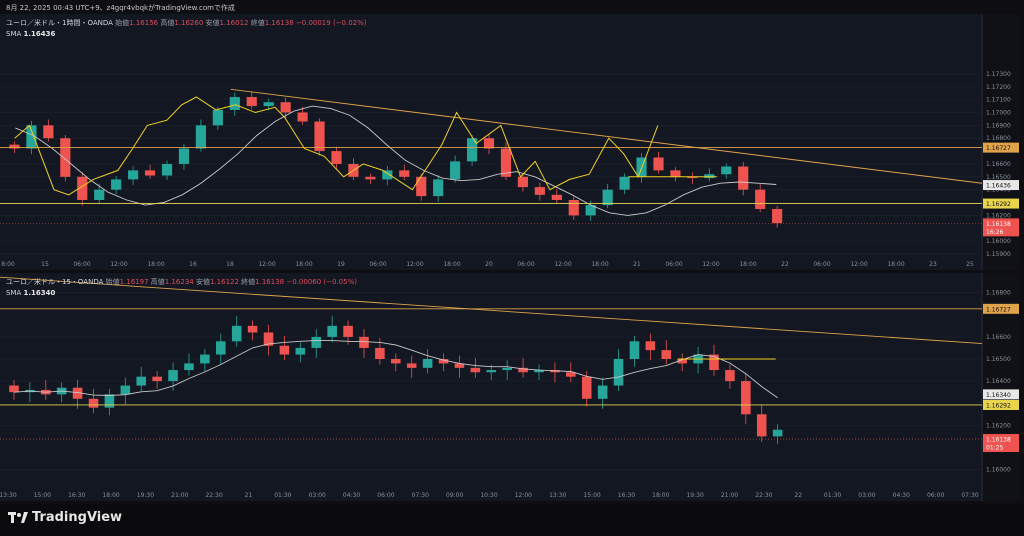 This screenshot has width=1024, height=536. What do you see at coordinates (39, 293) in the screenshot?
I see `sma-value: 1.16340` at bounding box center [39, 293].